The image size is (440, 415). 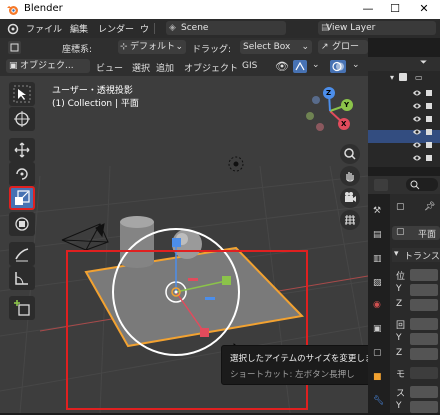 What do you see at coordinates (422, 257) in the screenshot?
I see `transform-panel-title: トランス` at bounding box center [422, 257].